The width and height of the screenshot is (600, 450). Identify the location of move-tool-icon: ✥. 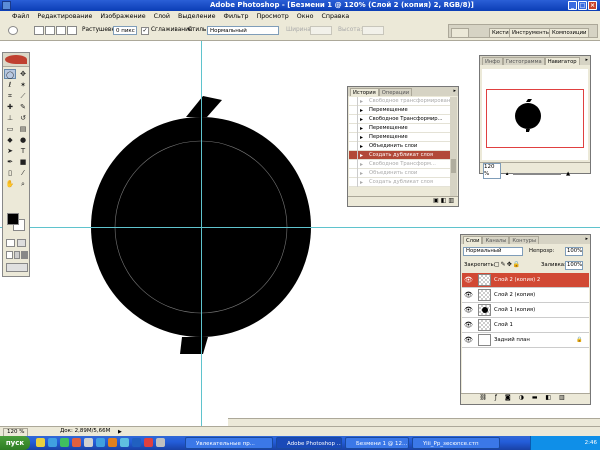
(23, 74).